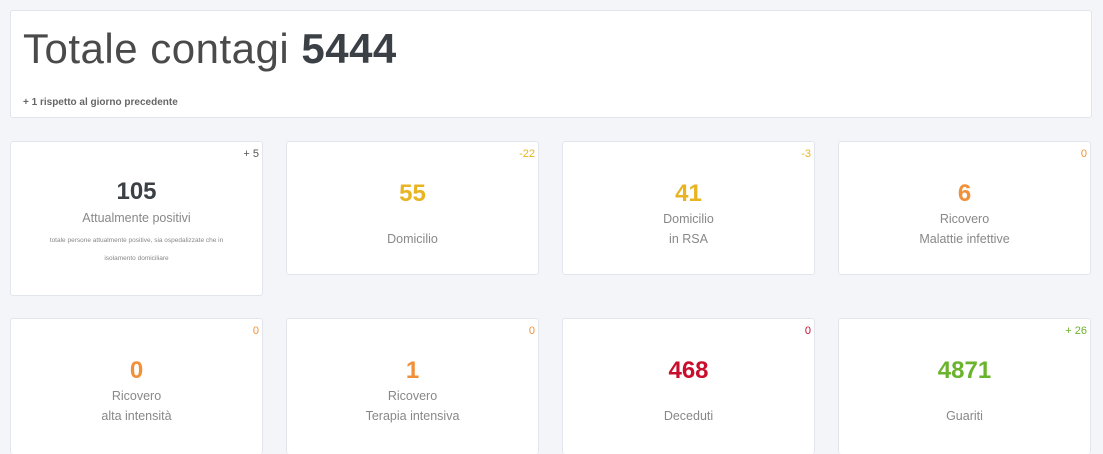 Image resolution: width=1103 pixels, height=454 pixels. I want to click on card-malattie-infettive: 0 6 Ricovero Malattie infettive, so click(964, 208).